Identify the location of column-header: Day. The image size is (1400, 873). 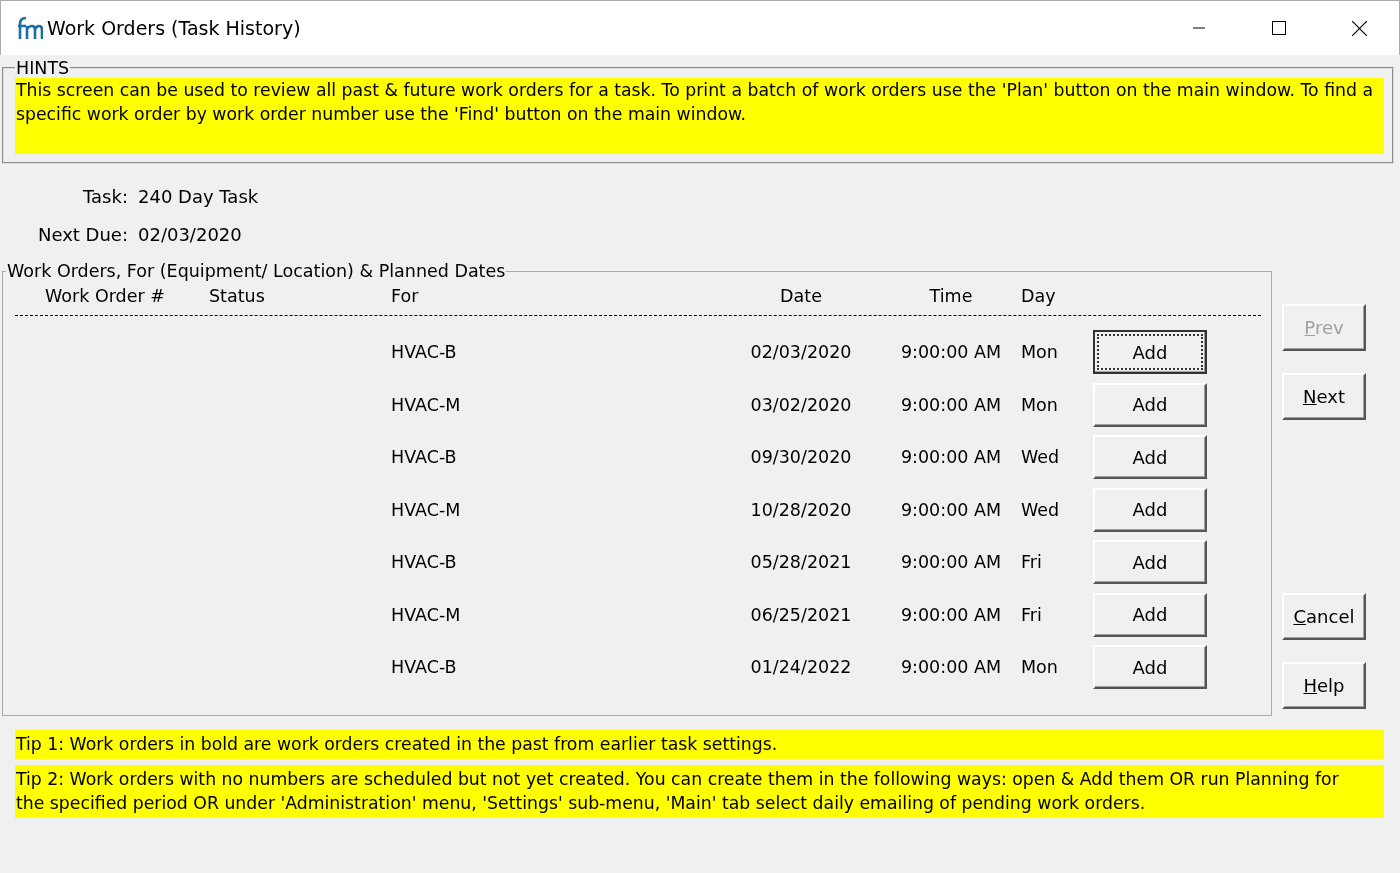
(1039, 296).